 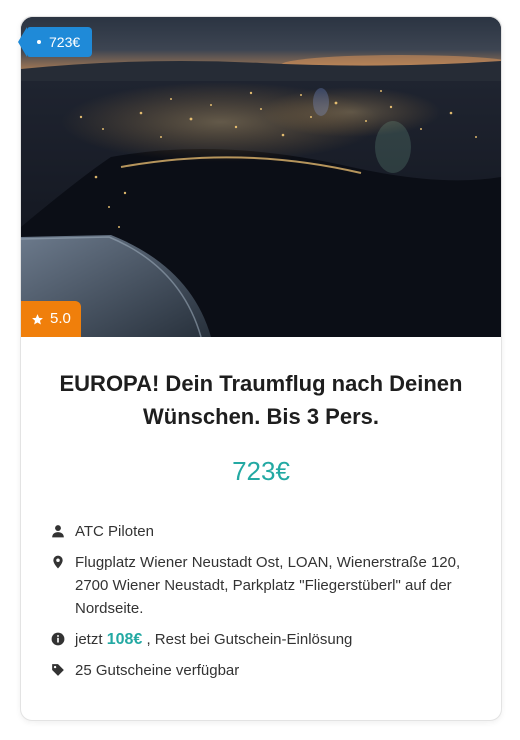 I want to click on price-tag-badge: 723€, so click(x=55, y=42).